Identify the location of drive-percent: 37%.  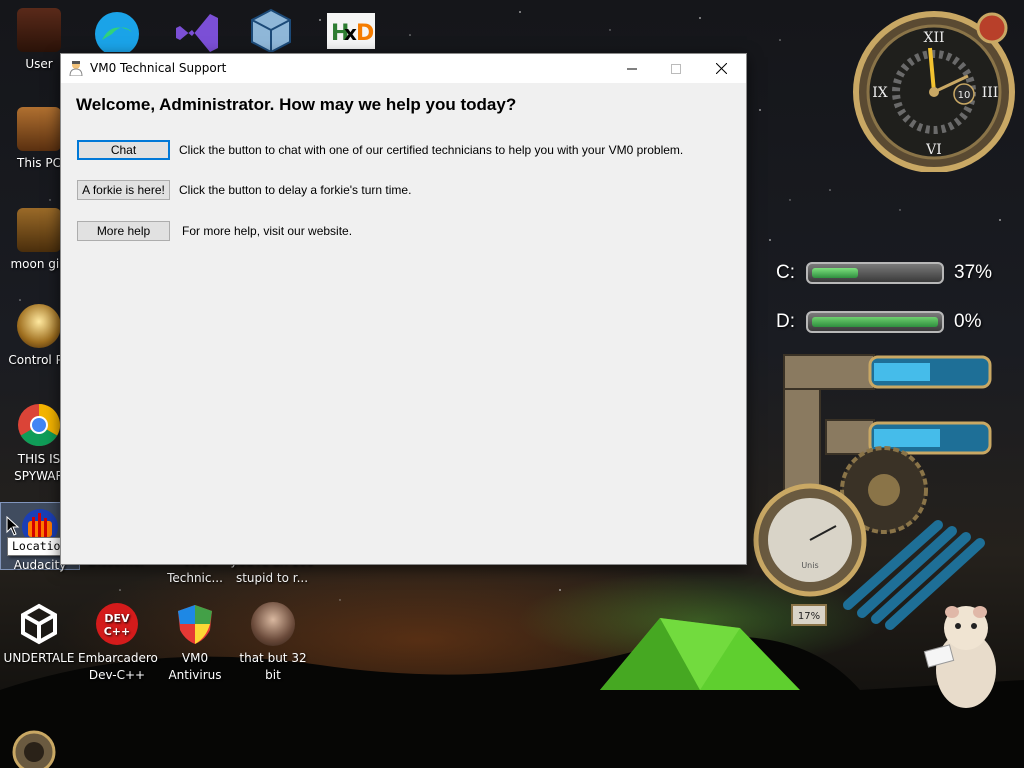
(973, 272).